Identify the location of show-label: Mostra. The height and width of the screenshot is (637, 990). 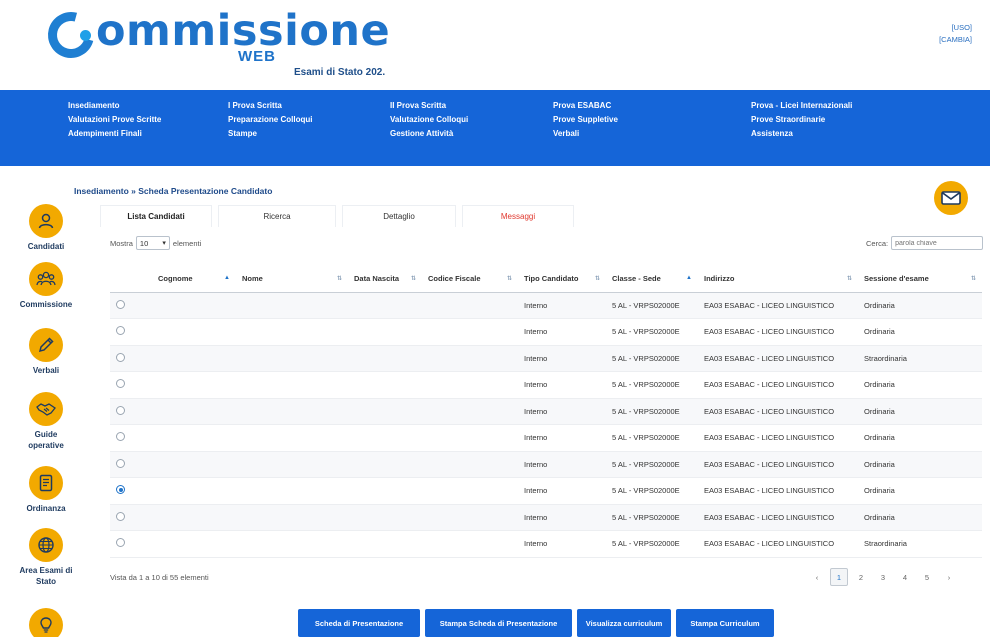
(121, 243).